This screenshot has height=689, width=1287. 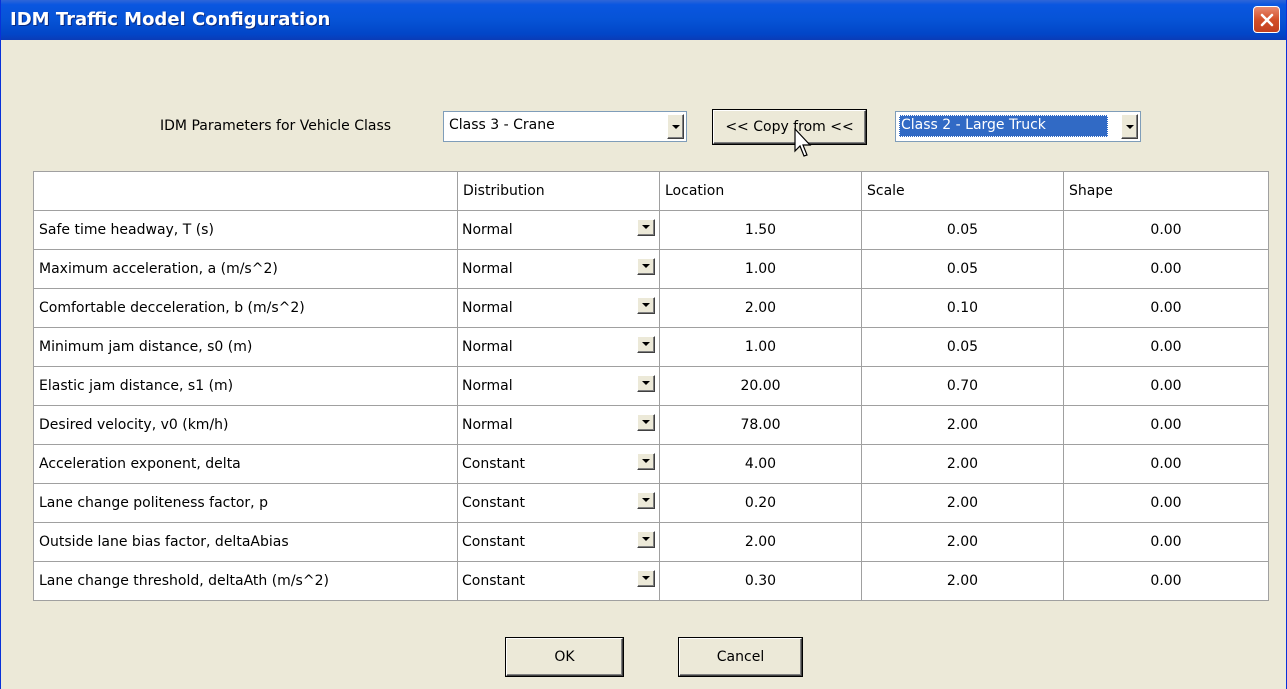 What do you see at coordinates (184, 581) in the screenshot?
I see `parameter-name-cell-text: Lane change threshold, deltaAth (m/s^2)` at bounding box center [184, 581].